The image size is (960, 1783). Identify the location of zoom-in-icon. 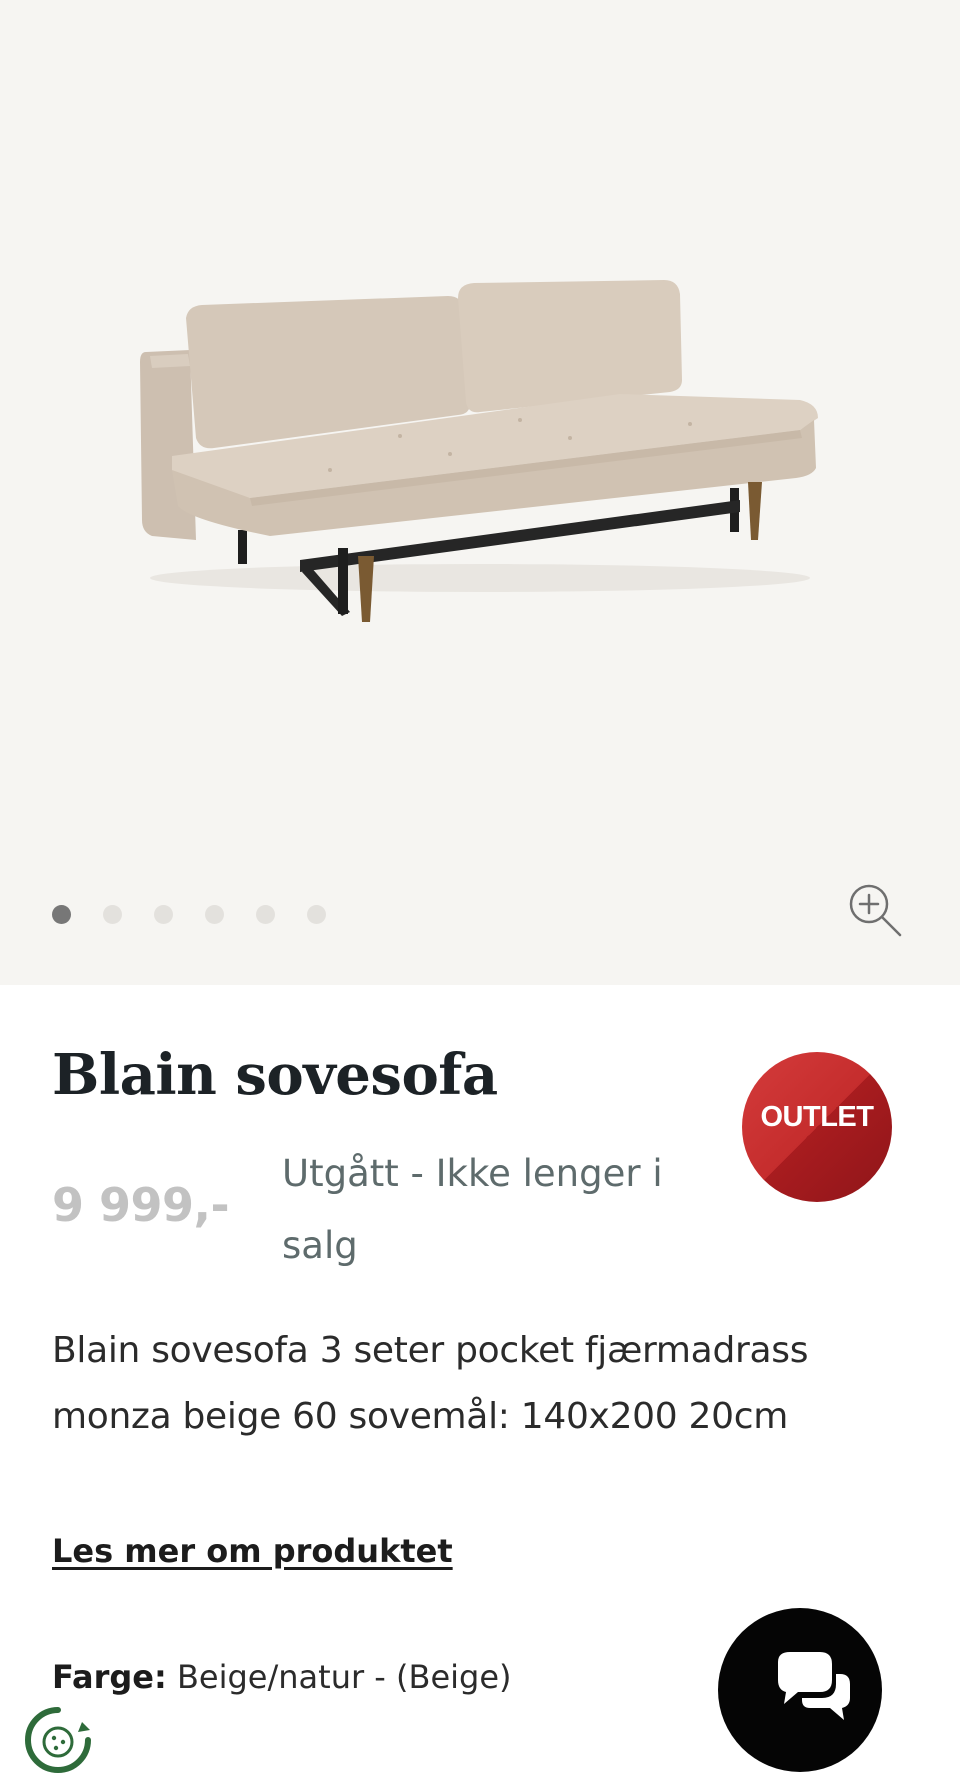
(875, 910).